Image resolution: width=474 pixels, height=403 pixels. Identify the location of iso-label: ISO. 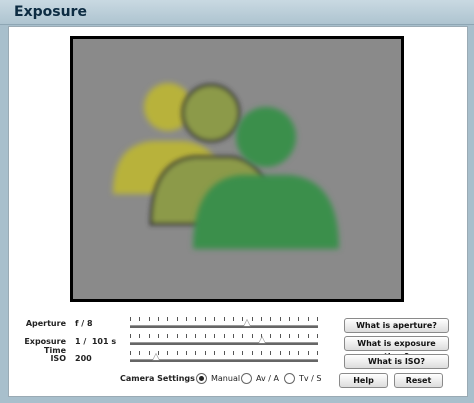
(58, 358).